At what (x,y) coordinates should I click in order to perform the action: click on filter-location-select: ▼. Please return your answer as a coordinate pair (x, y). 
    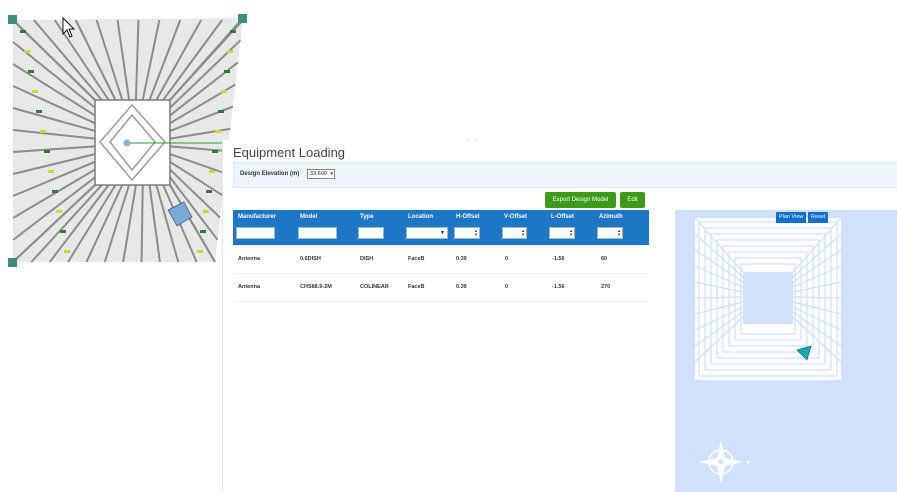
    Looking at the image, I should click on (427, 233).